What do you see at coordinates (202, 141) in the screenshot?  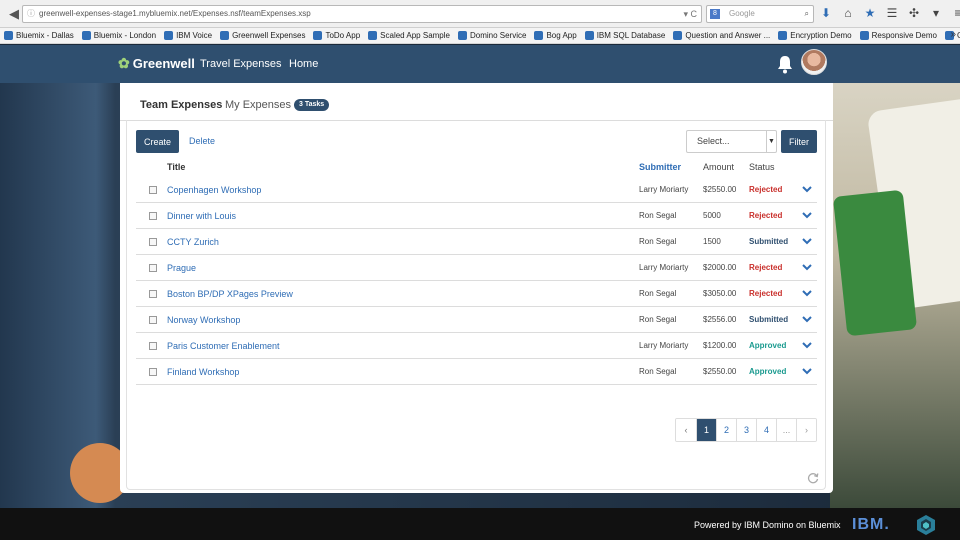 I see `delete-button: Delete` at bounding box center [202, 141].